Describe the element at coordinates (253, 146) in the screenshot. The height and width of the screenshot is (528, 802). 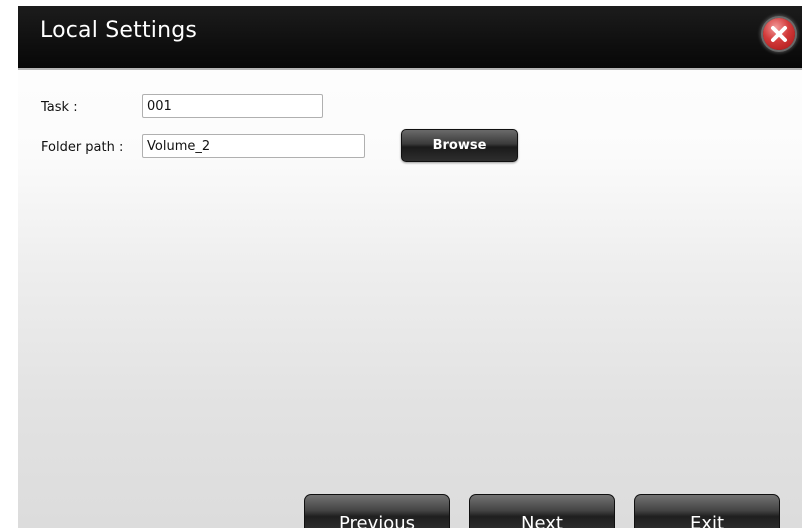
I see `folder-path-input` at that location.